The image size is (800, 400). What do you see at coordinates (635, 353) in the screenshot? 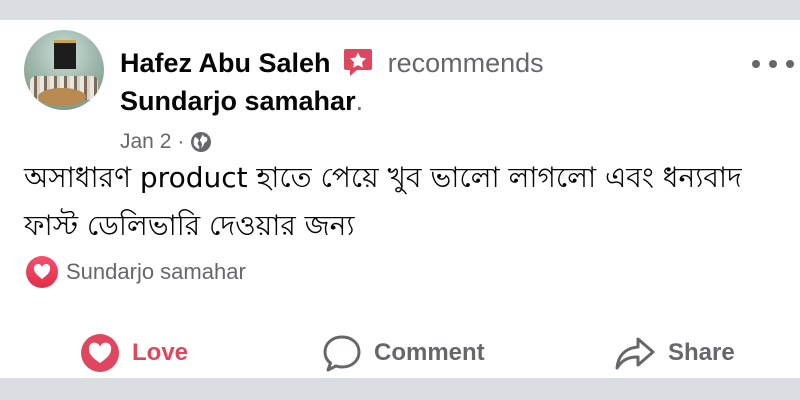
I see `share-icon` at bounding box center [635, 353].